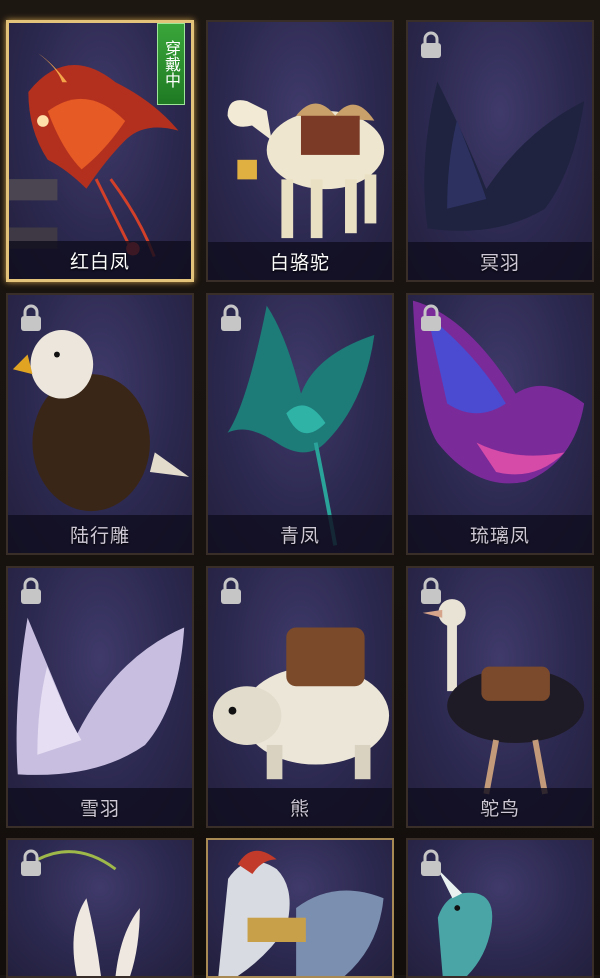 This screenshot has height=978, width=600. I want to click on label-bar: 陆行雕, so click(100, 534).